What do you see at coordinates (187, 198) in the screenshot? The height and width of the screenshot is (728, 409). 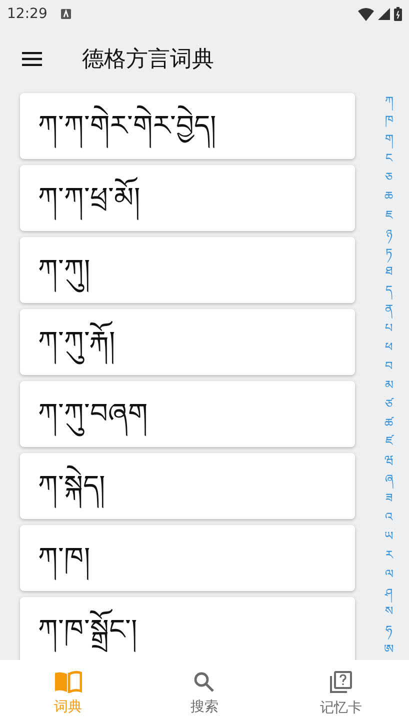 I see `word-entry: ཀ་ཀ་ཕྲ་མོ།` at bounding box center [187, 198].